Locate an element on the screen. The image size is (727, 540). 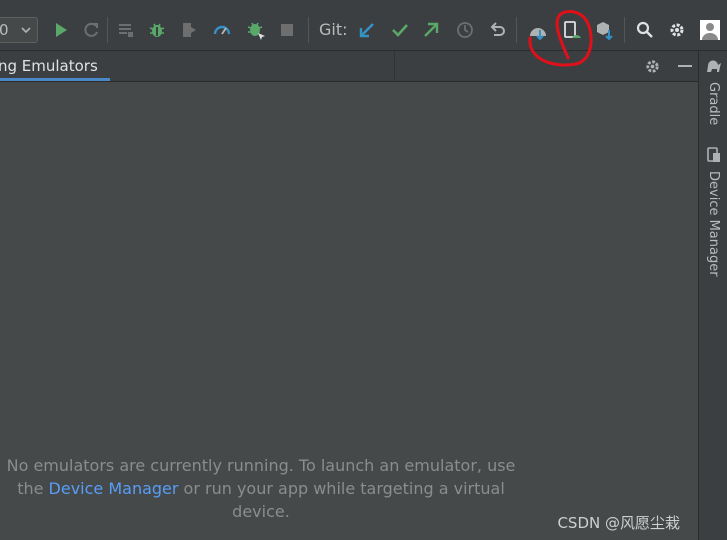
run-icon is located at coordinates (61, 30).